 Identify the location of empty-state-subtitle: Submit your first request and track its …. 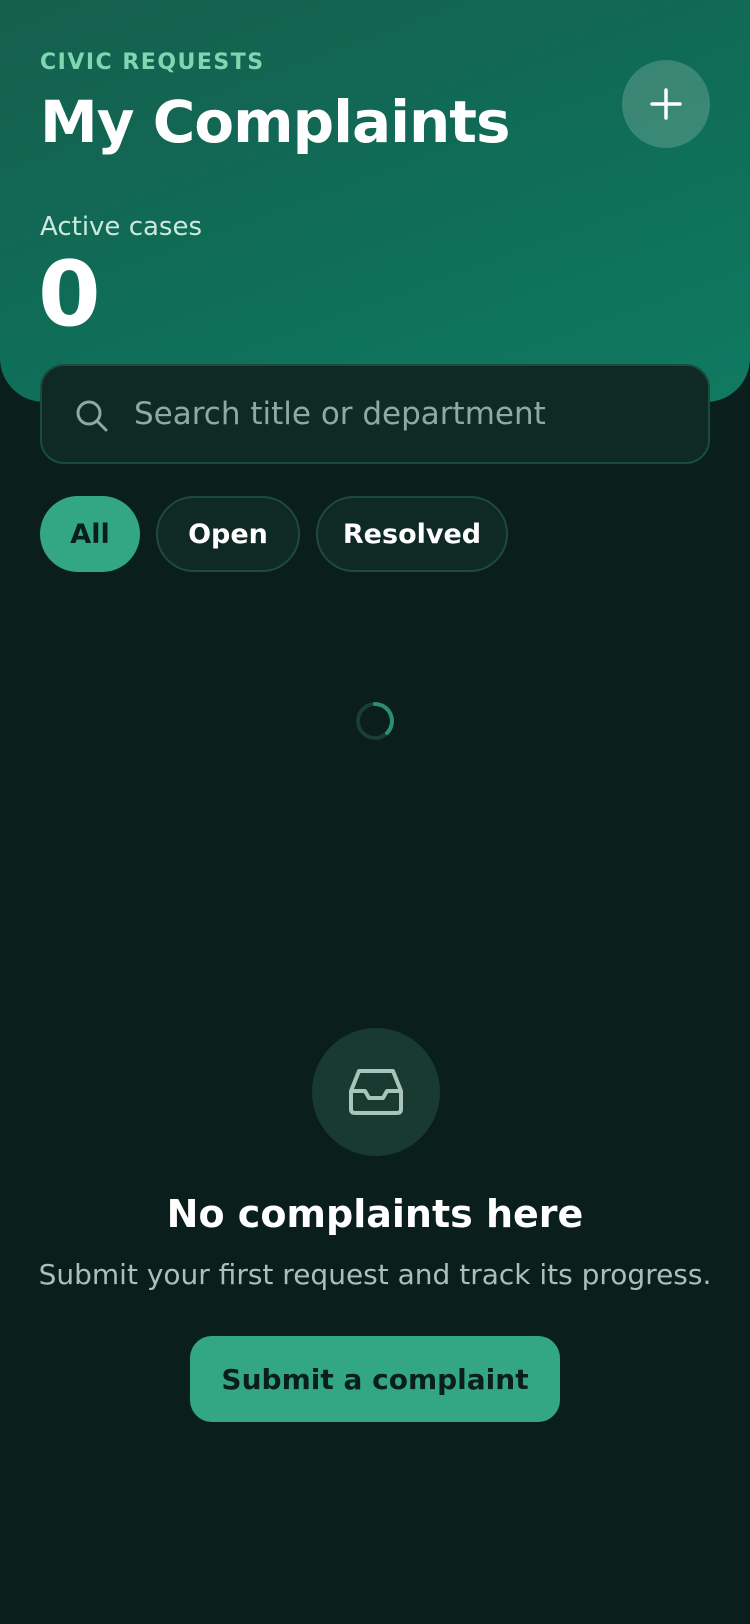
(375, 1274).